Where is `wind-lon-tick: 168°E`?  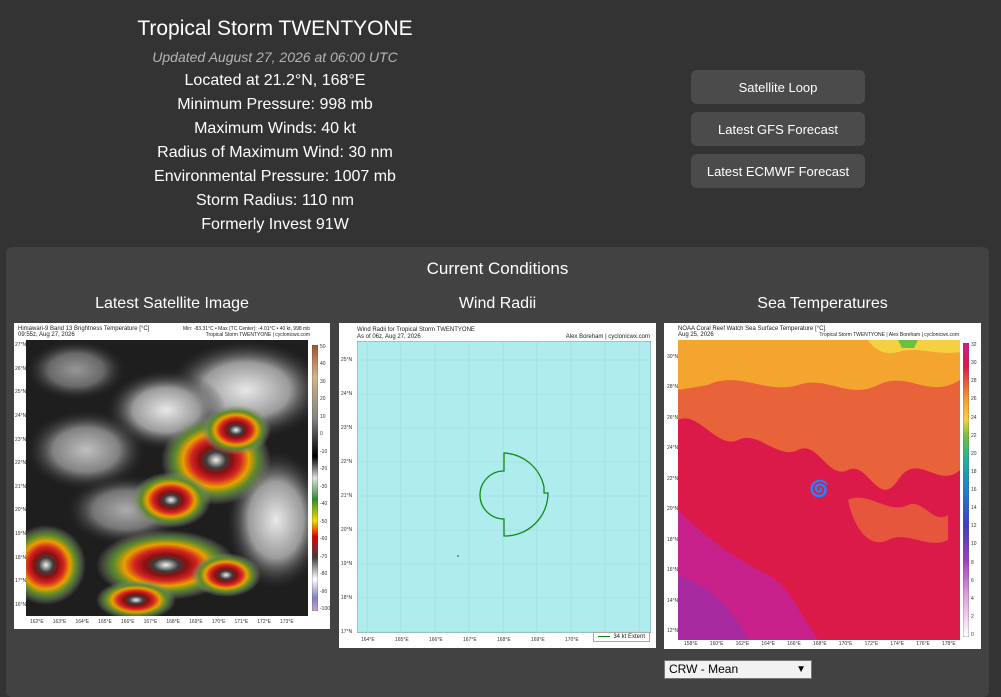 wind-lon-tick: 168°E is located at coordinates (504, 640).